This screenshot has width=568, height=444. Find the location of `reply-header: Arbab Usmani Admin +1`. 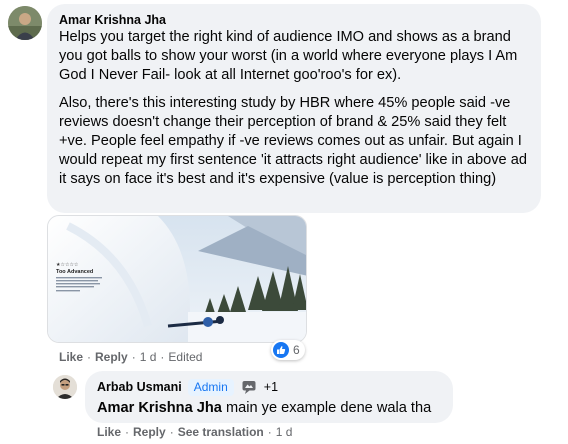

reply-header: Arbab Usmani Admin +1 is located at coordinates (269, 387).